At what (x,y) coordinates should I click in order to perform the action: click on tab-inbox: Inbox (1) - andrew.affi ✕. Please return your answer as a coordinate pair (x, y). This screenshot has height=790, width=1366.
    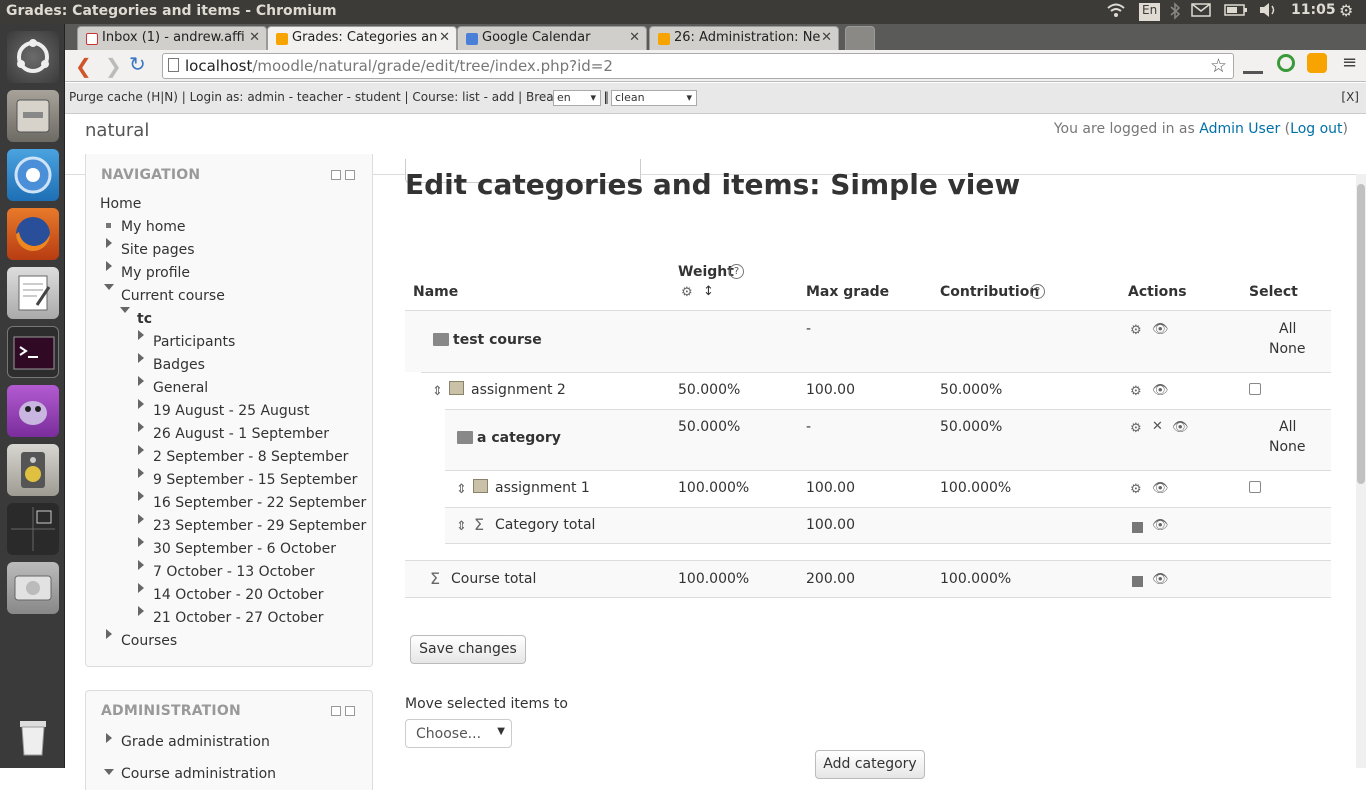
    Looking at the image, I should click on (172, 38).